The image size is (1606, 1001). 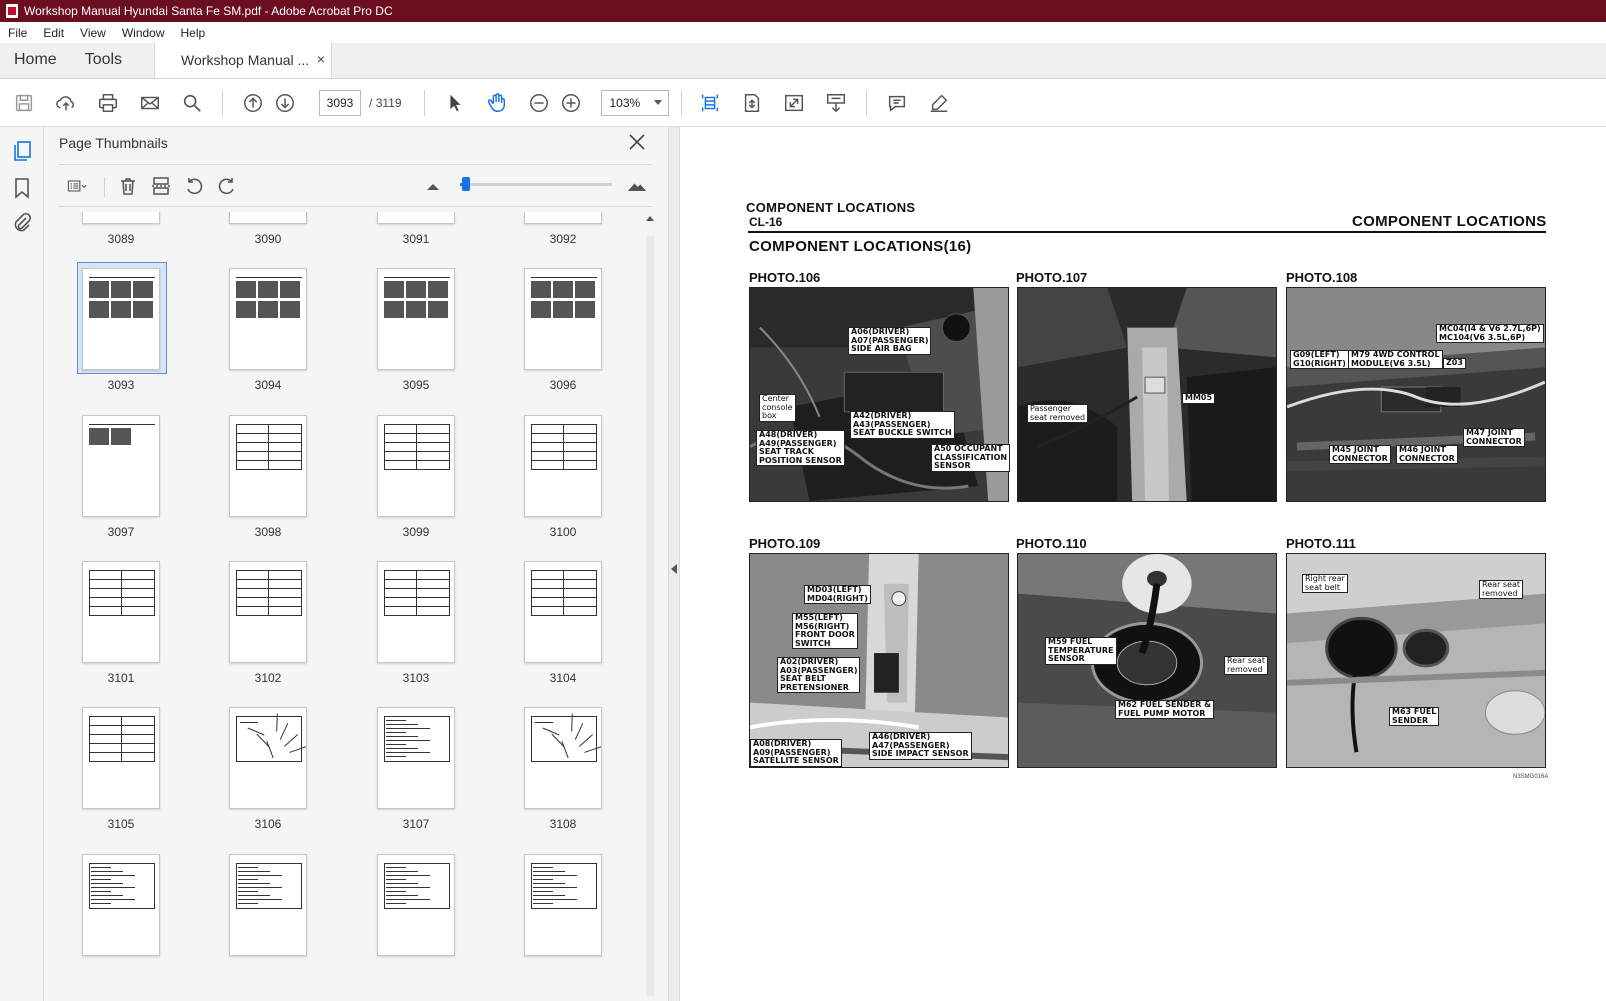 I want to click on rotate-ccw-icon, so click(x=194, y=186).